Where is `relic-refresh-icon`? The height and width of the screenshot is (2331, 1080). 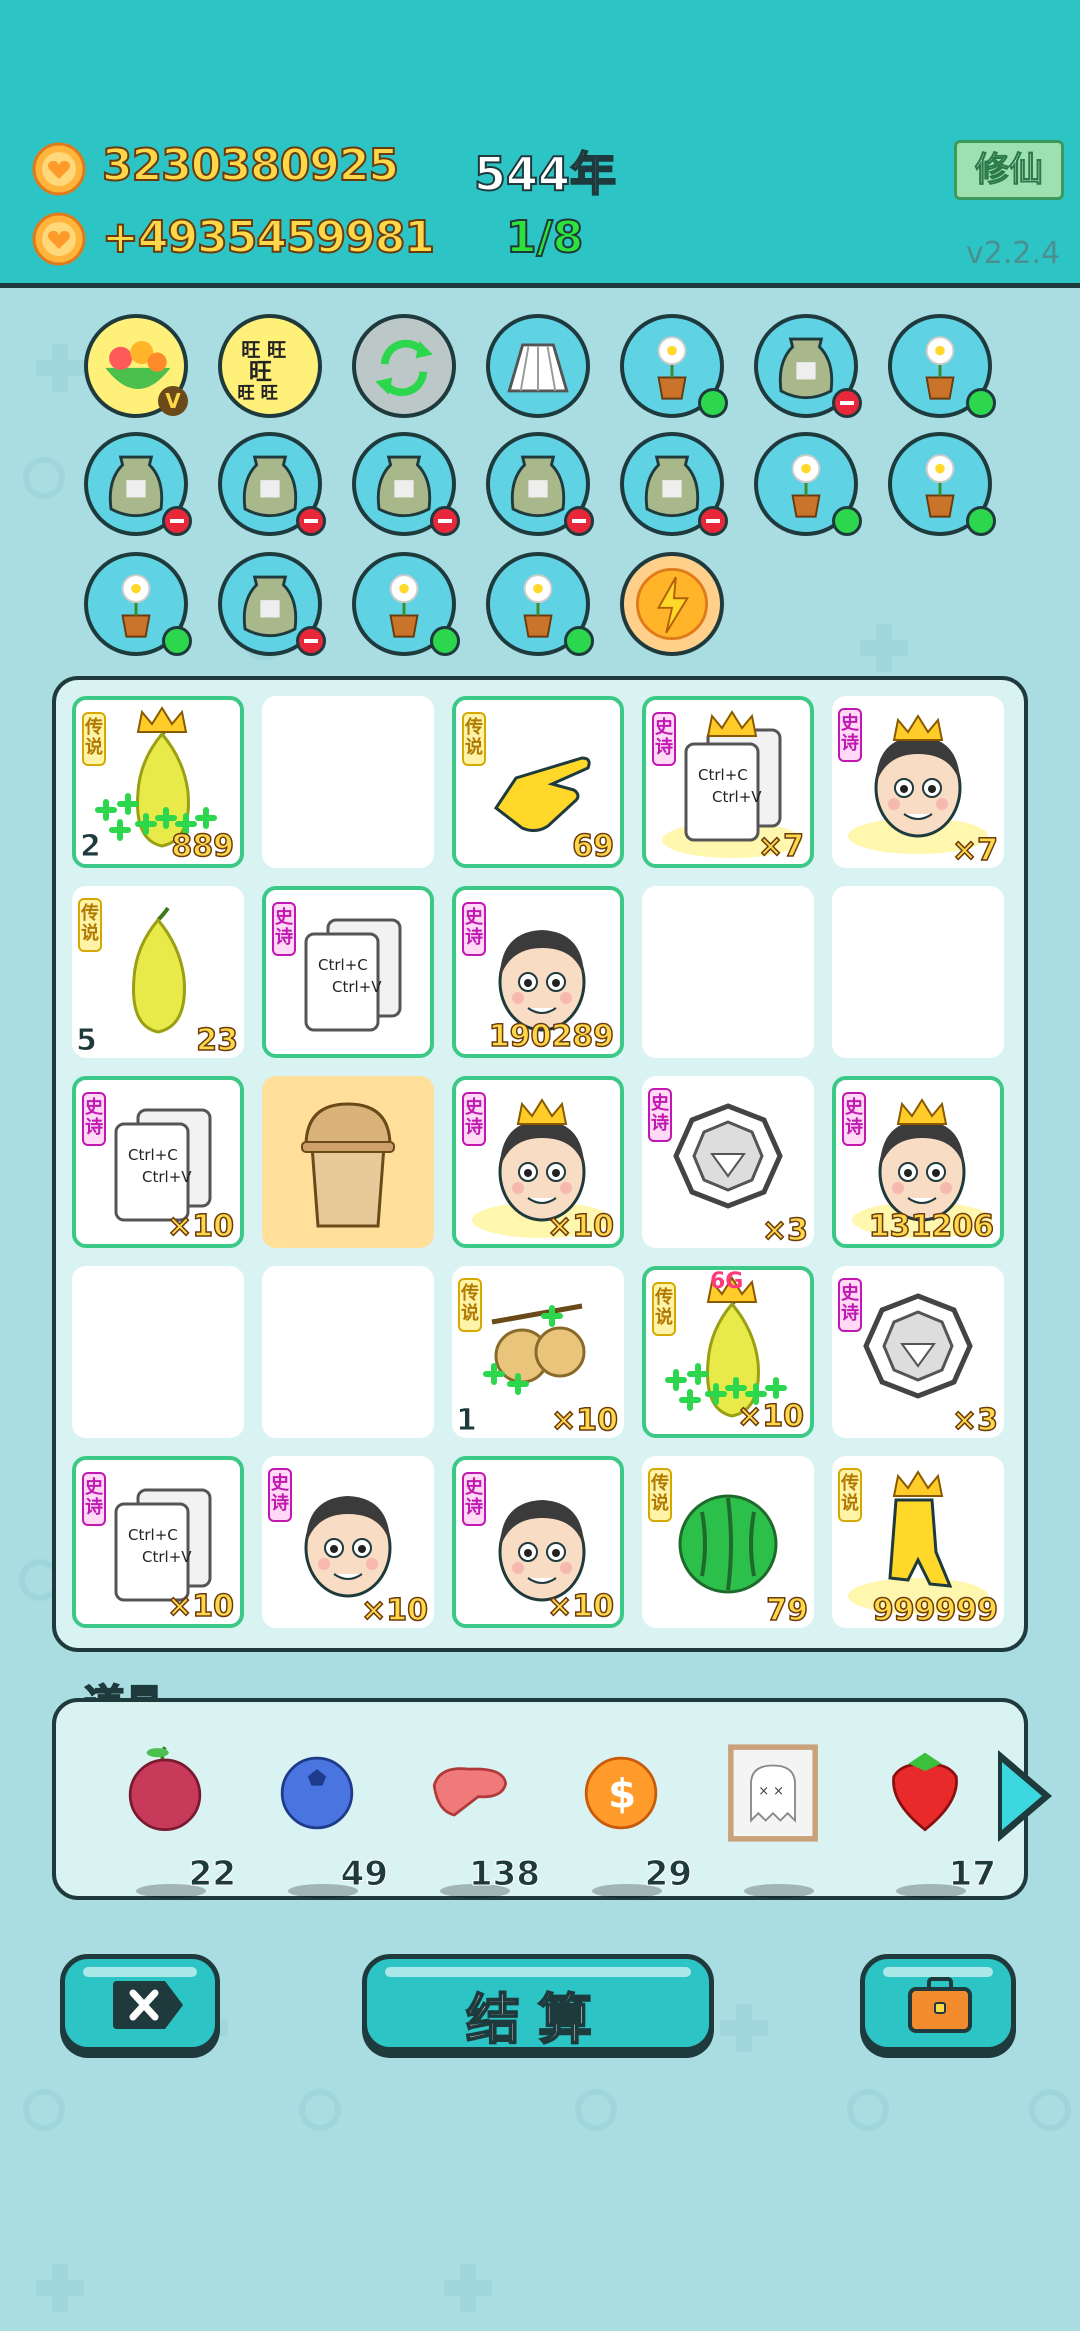
relic-refresh-icon is located at coordinates (404, 366).